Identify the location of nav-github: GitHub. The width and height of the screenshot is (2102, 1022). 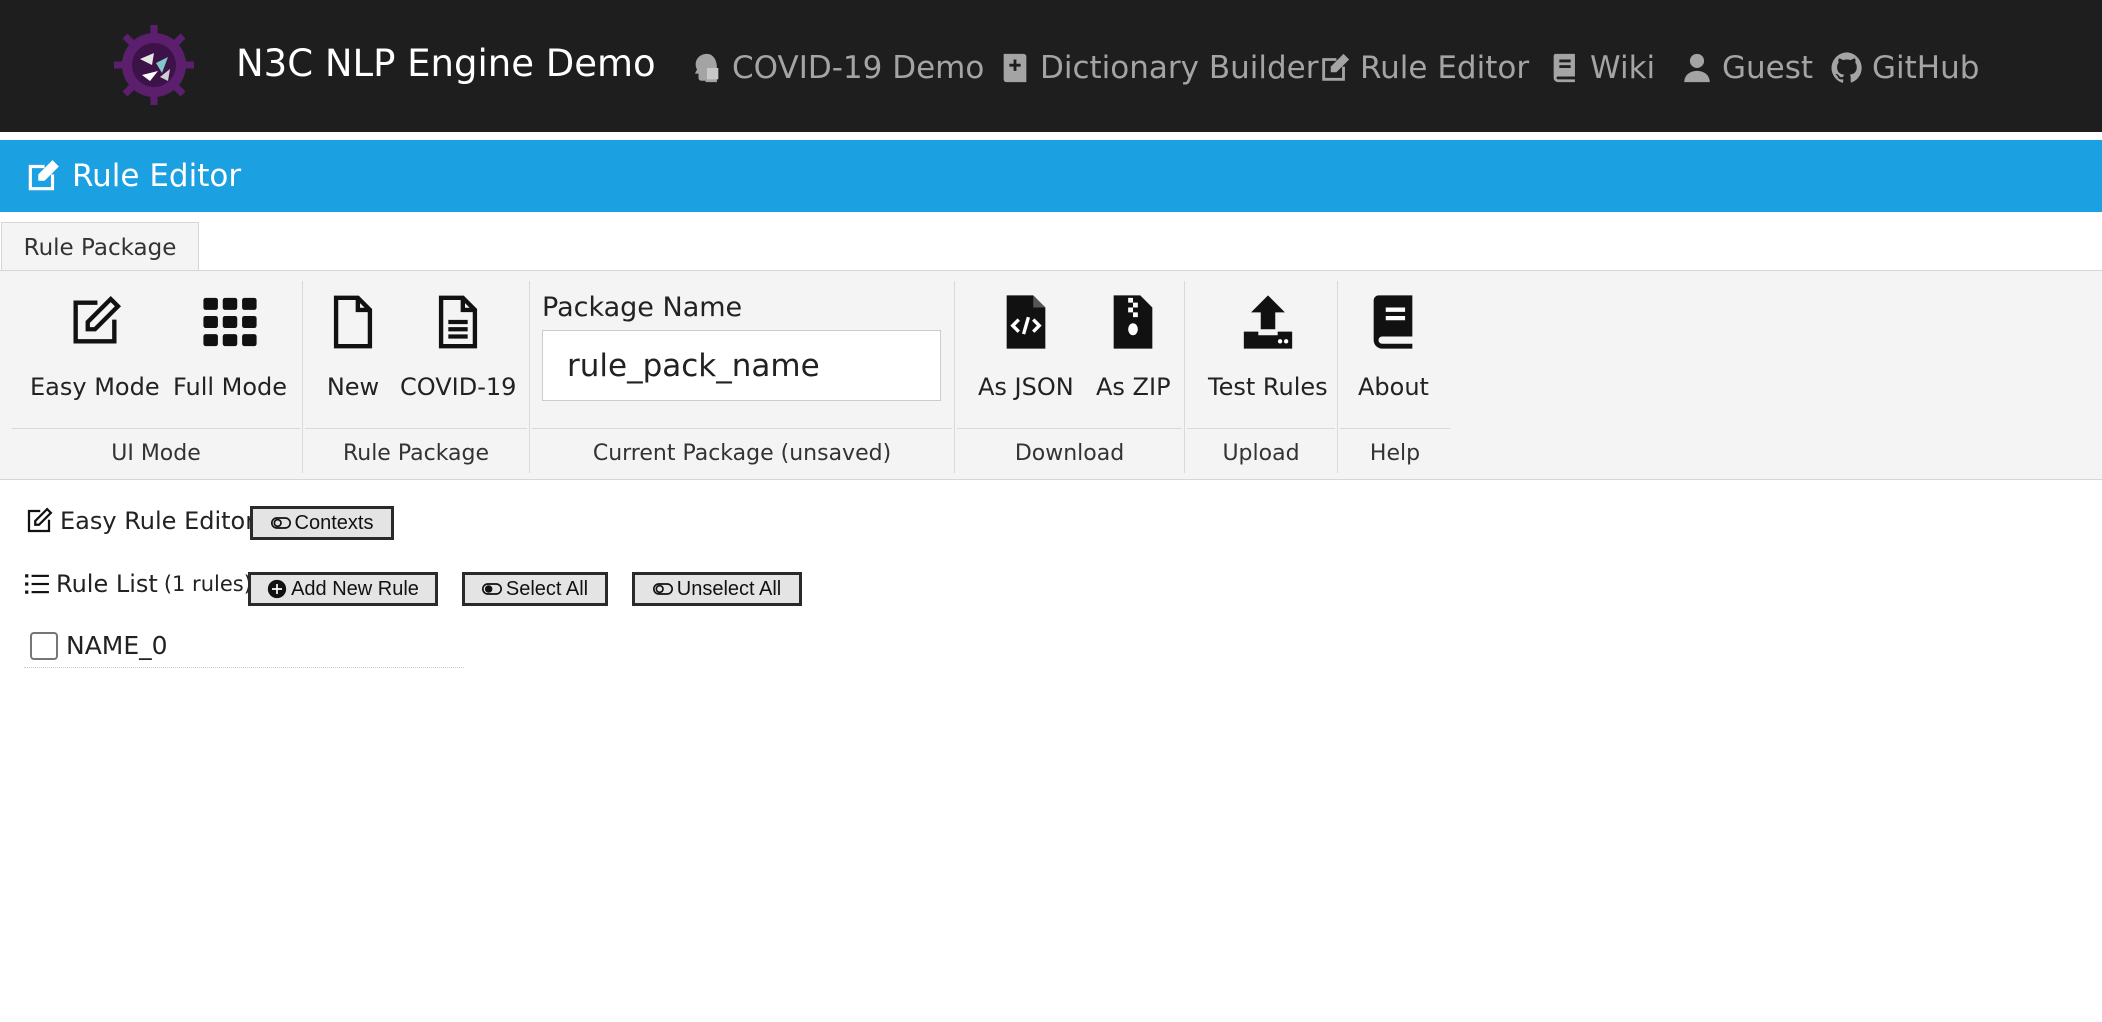
(1904, 68).